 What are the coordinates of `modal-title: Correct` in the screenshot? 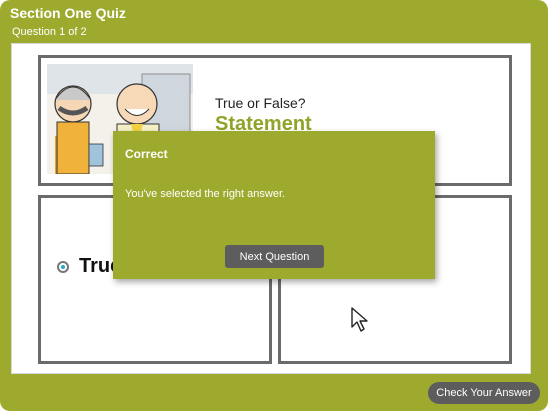 It's located at (146, 154).